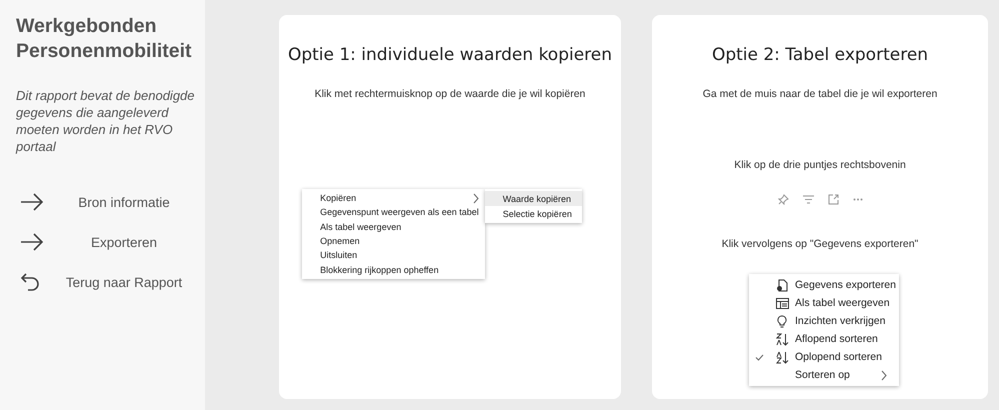 This screenshot has width=999, height=410. Describe the element at coordinates (824, 375) in the screenshot. I see `menu-item: Sorteren op` at that location.